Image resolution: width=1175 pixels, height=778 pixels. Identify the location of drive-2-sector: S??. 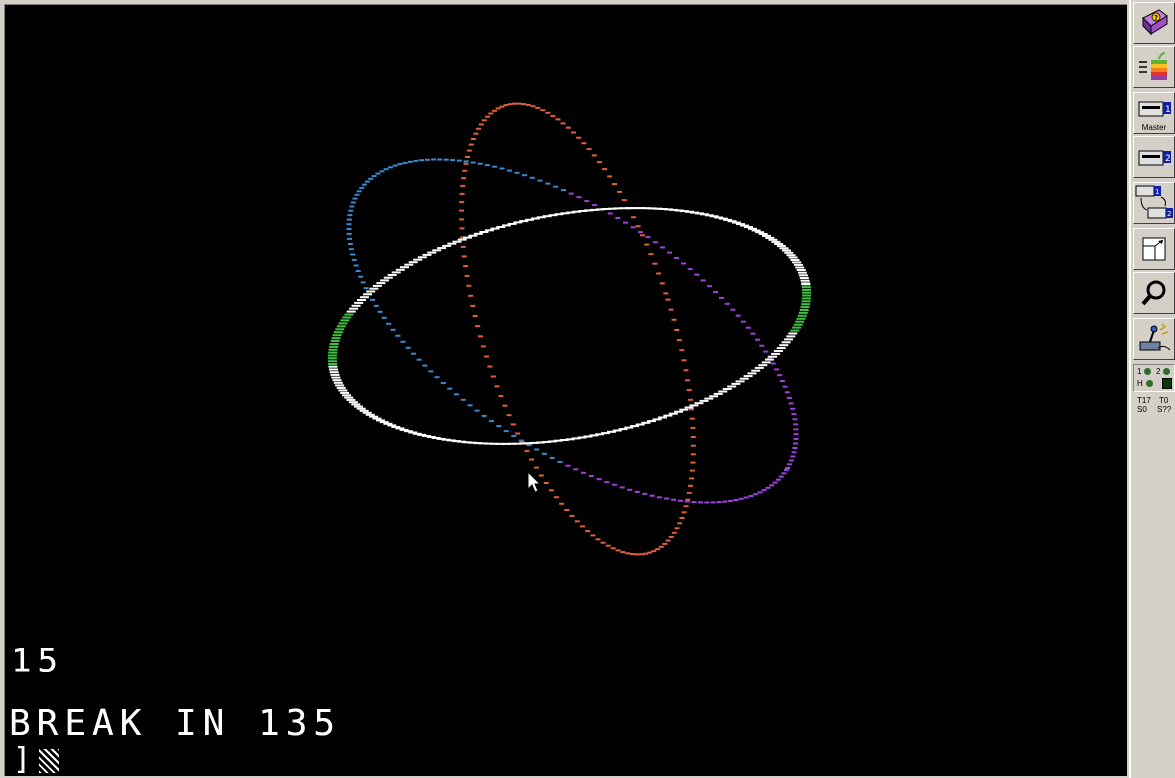
(1164, 409).